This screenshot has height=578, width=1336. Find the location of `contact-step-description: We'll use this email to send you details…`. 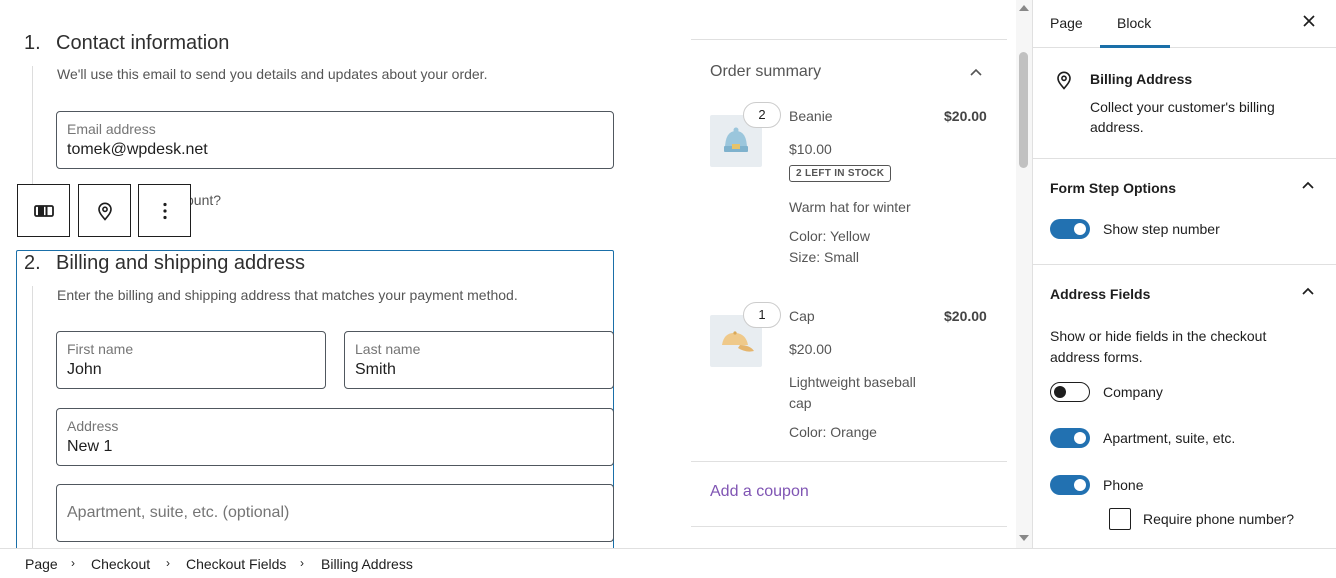

contact-step-description: We'll use this email to send you details… is located at coordinates (272, 74).